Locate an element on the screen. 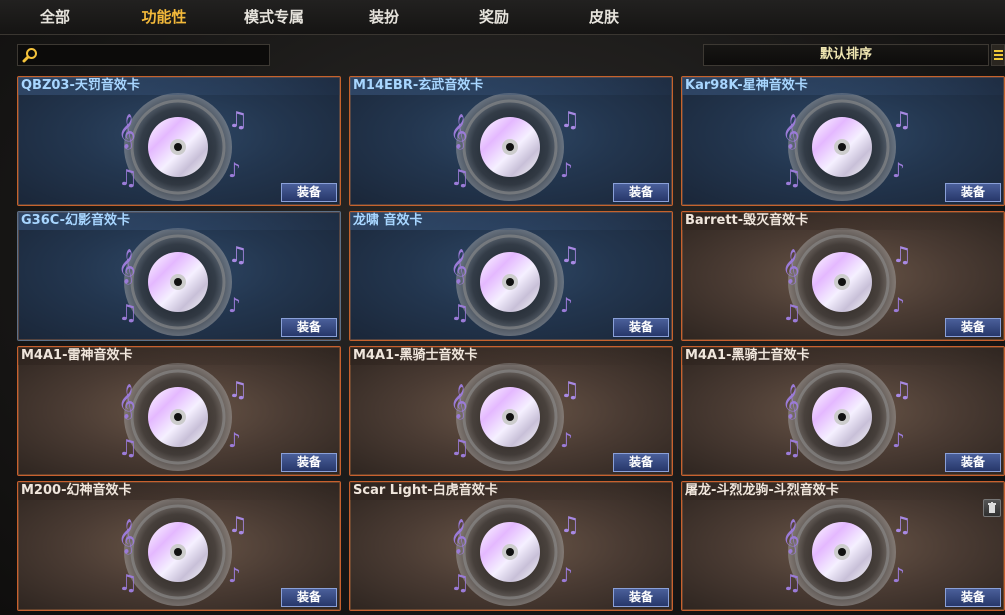  card-title: Kar98K-星神音效卡 is located at coordinates (843, 86).